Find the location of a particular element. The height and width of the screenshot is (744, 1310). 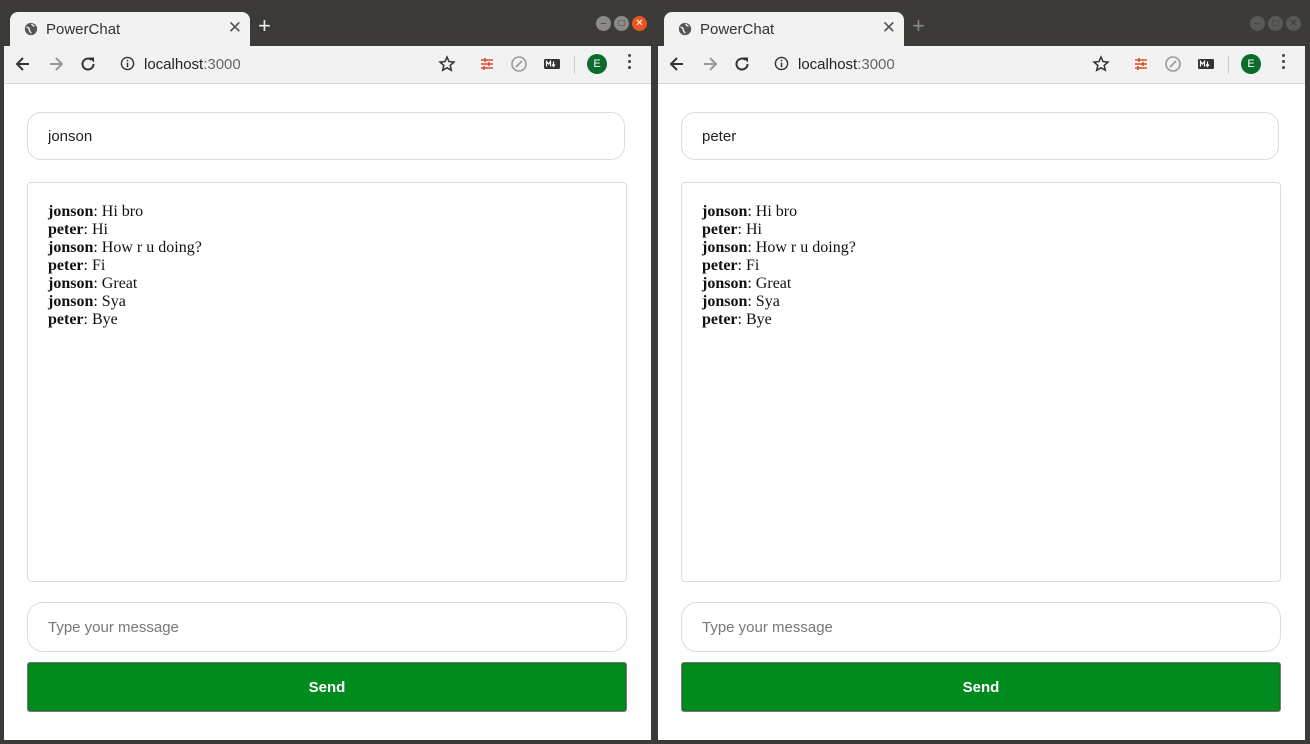

url-port: :3000 is located at coordinates (222, 64).